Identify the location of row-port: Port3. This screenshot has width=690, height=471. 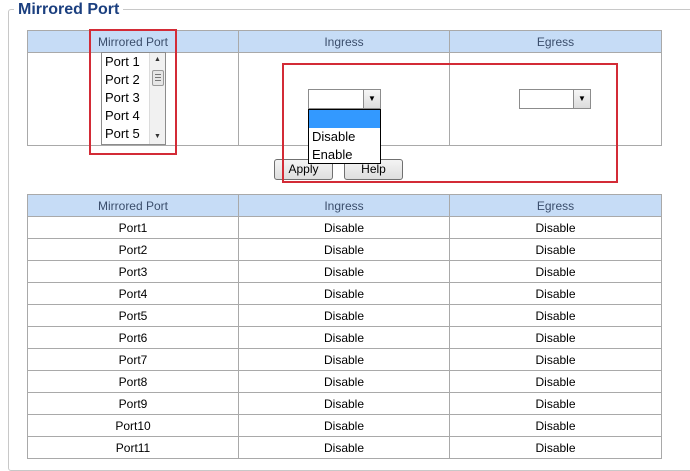
(133, 271).